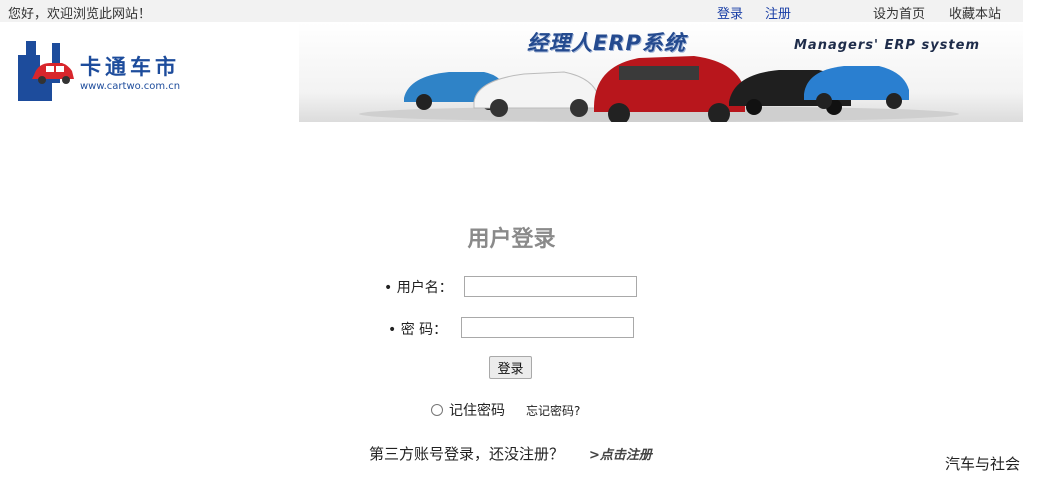 Image resolution: width=1048 pixels, height=478 pixels. I want to click on click-register-link: >点击注册, so click(620, 453).